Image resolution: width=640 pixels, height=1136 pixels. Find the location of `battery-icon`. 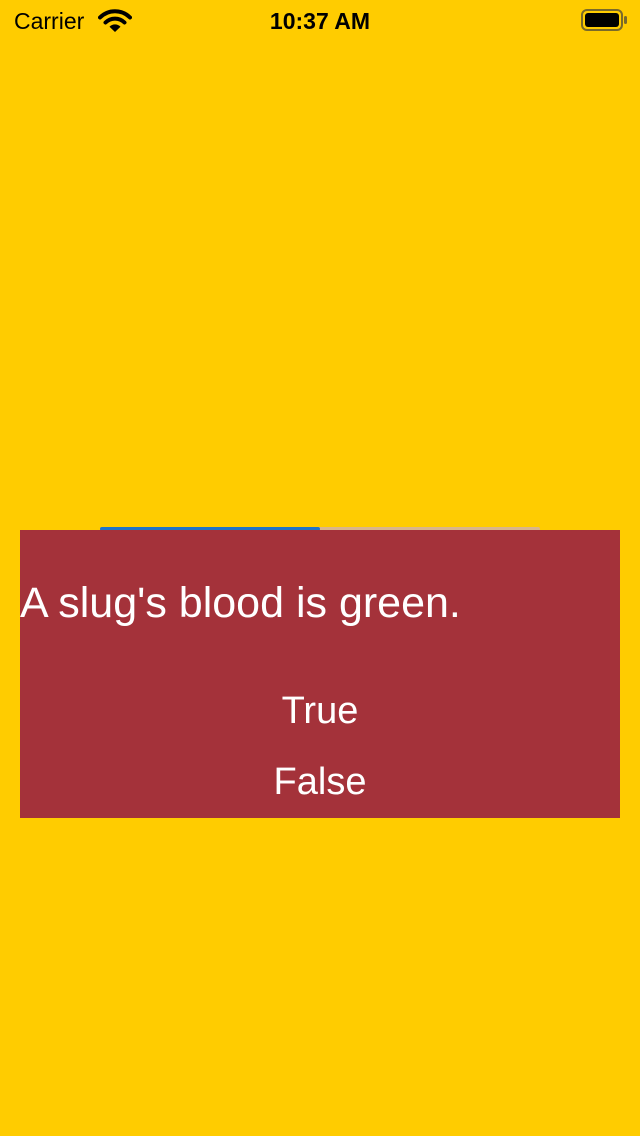

battery-icon is located at coordinates (604, 20).